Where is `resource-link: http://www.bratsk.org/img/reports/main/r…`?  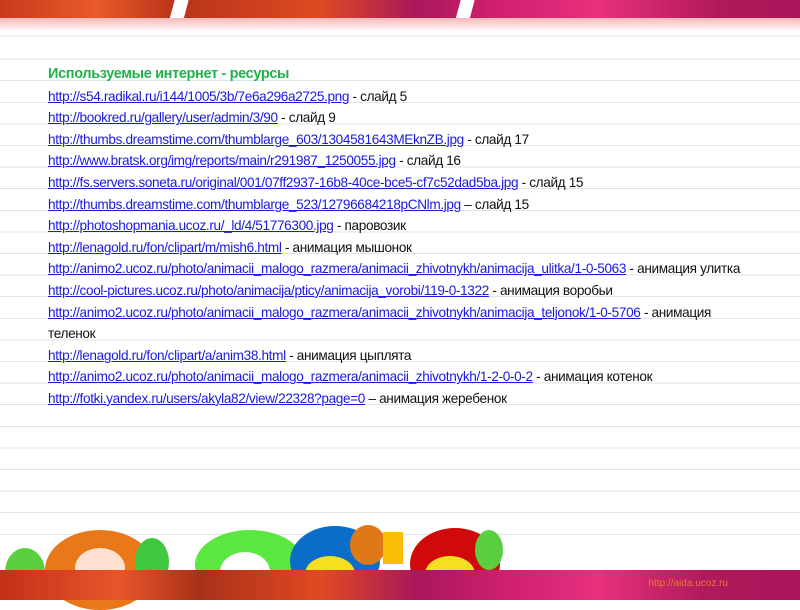
resource-link: http://www.bratsk.org/img/reports/main/r… is located at coordinates (222, 160).